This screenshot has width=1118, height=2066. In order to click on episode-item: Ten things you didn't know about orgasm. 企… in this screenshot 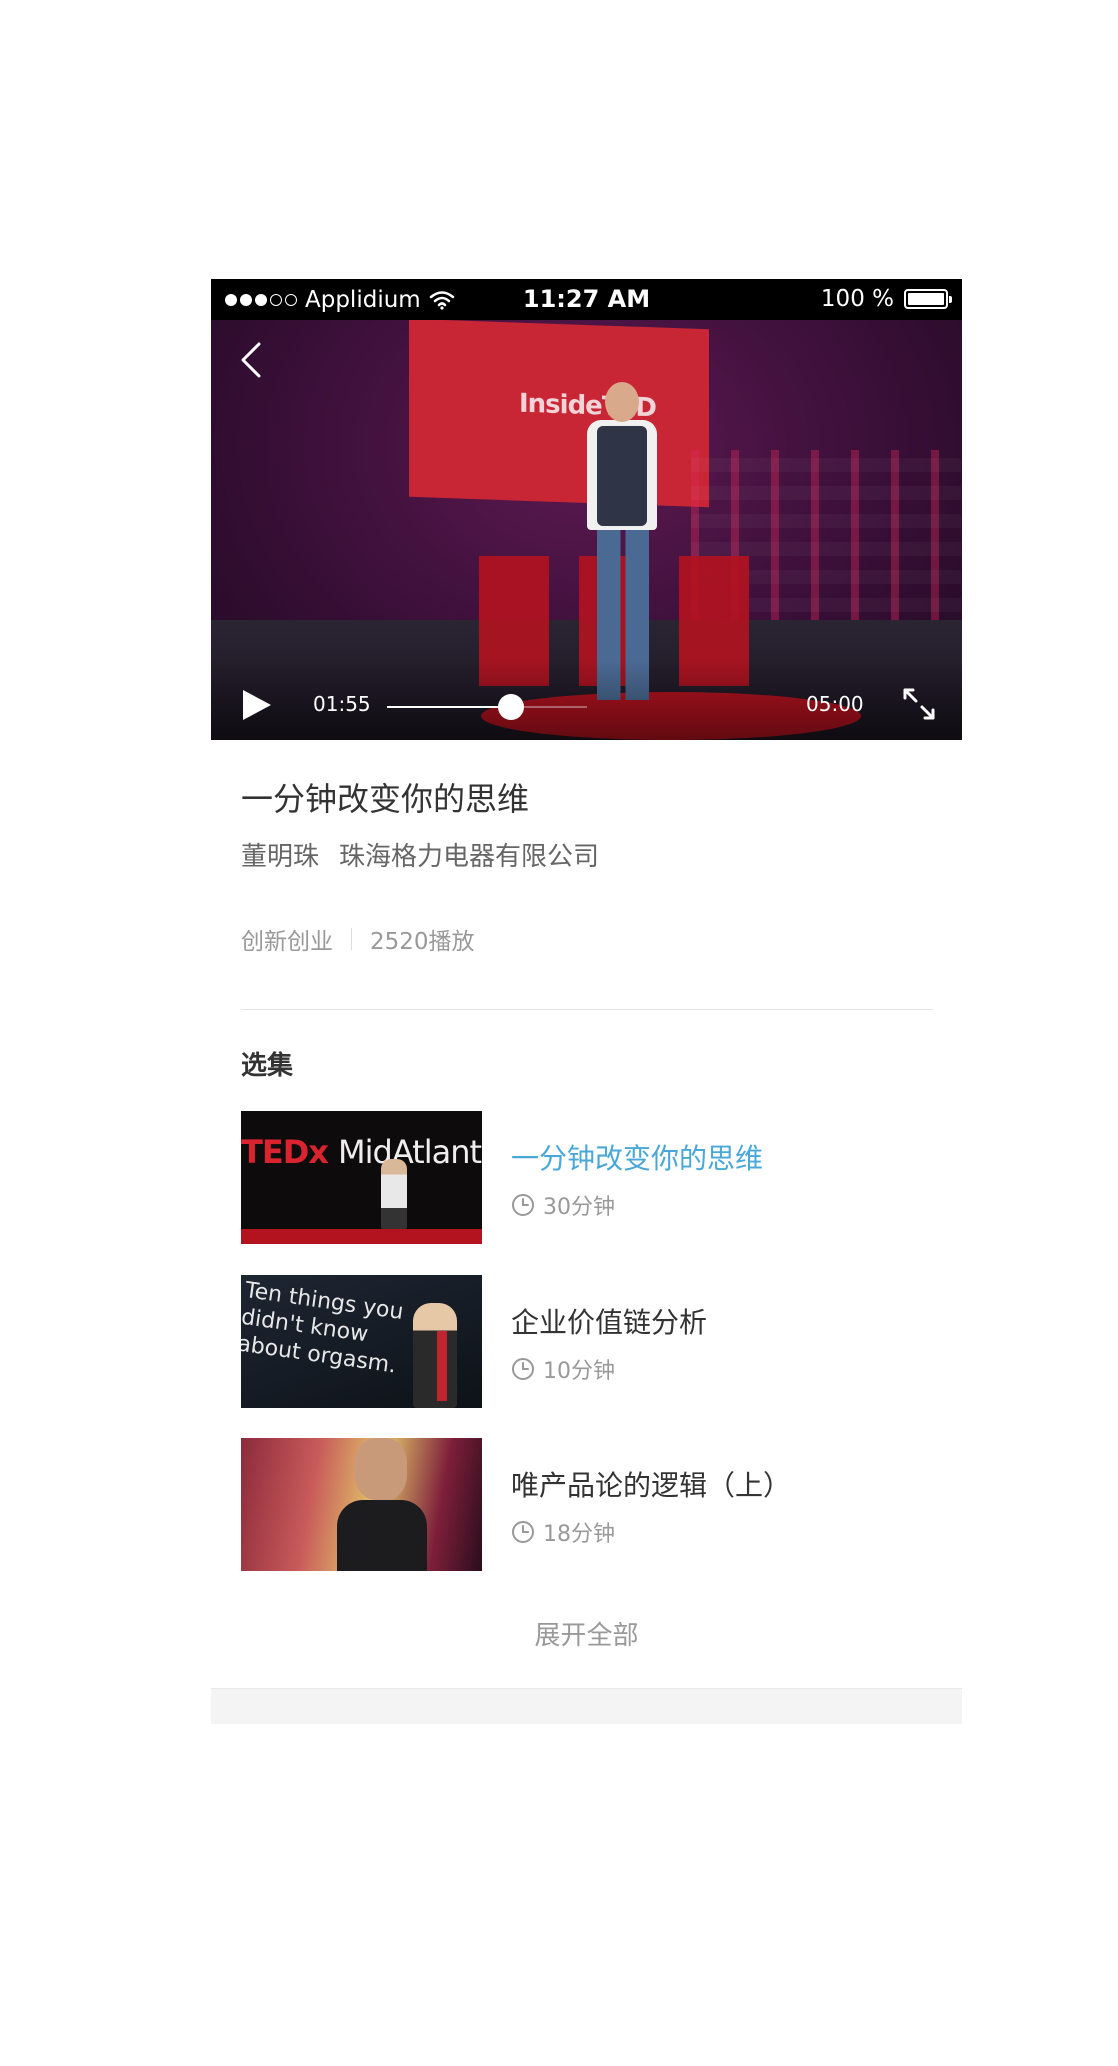, I will do `click(587, 1341)`.